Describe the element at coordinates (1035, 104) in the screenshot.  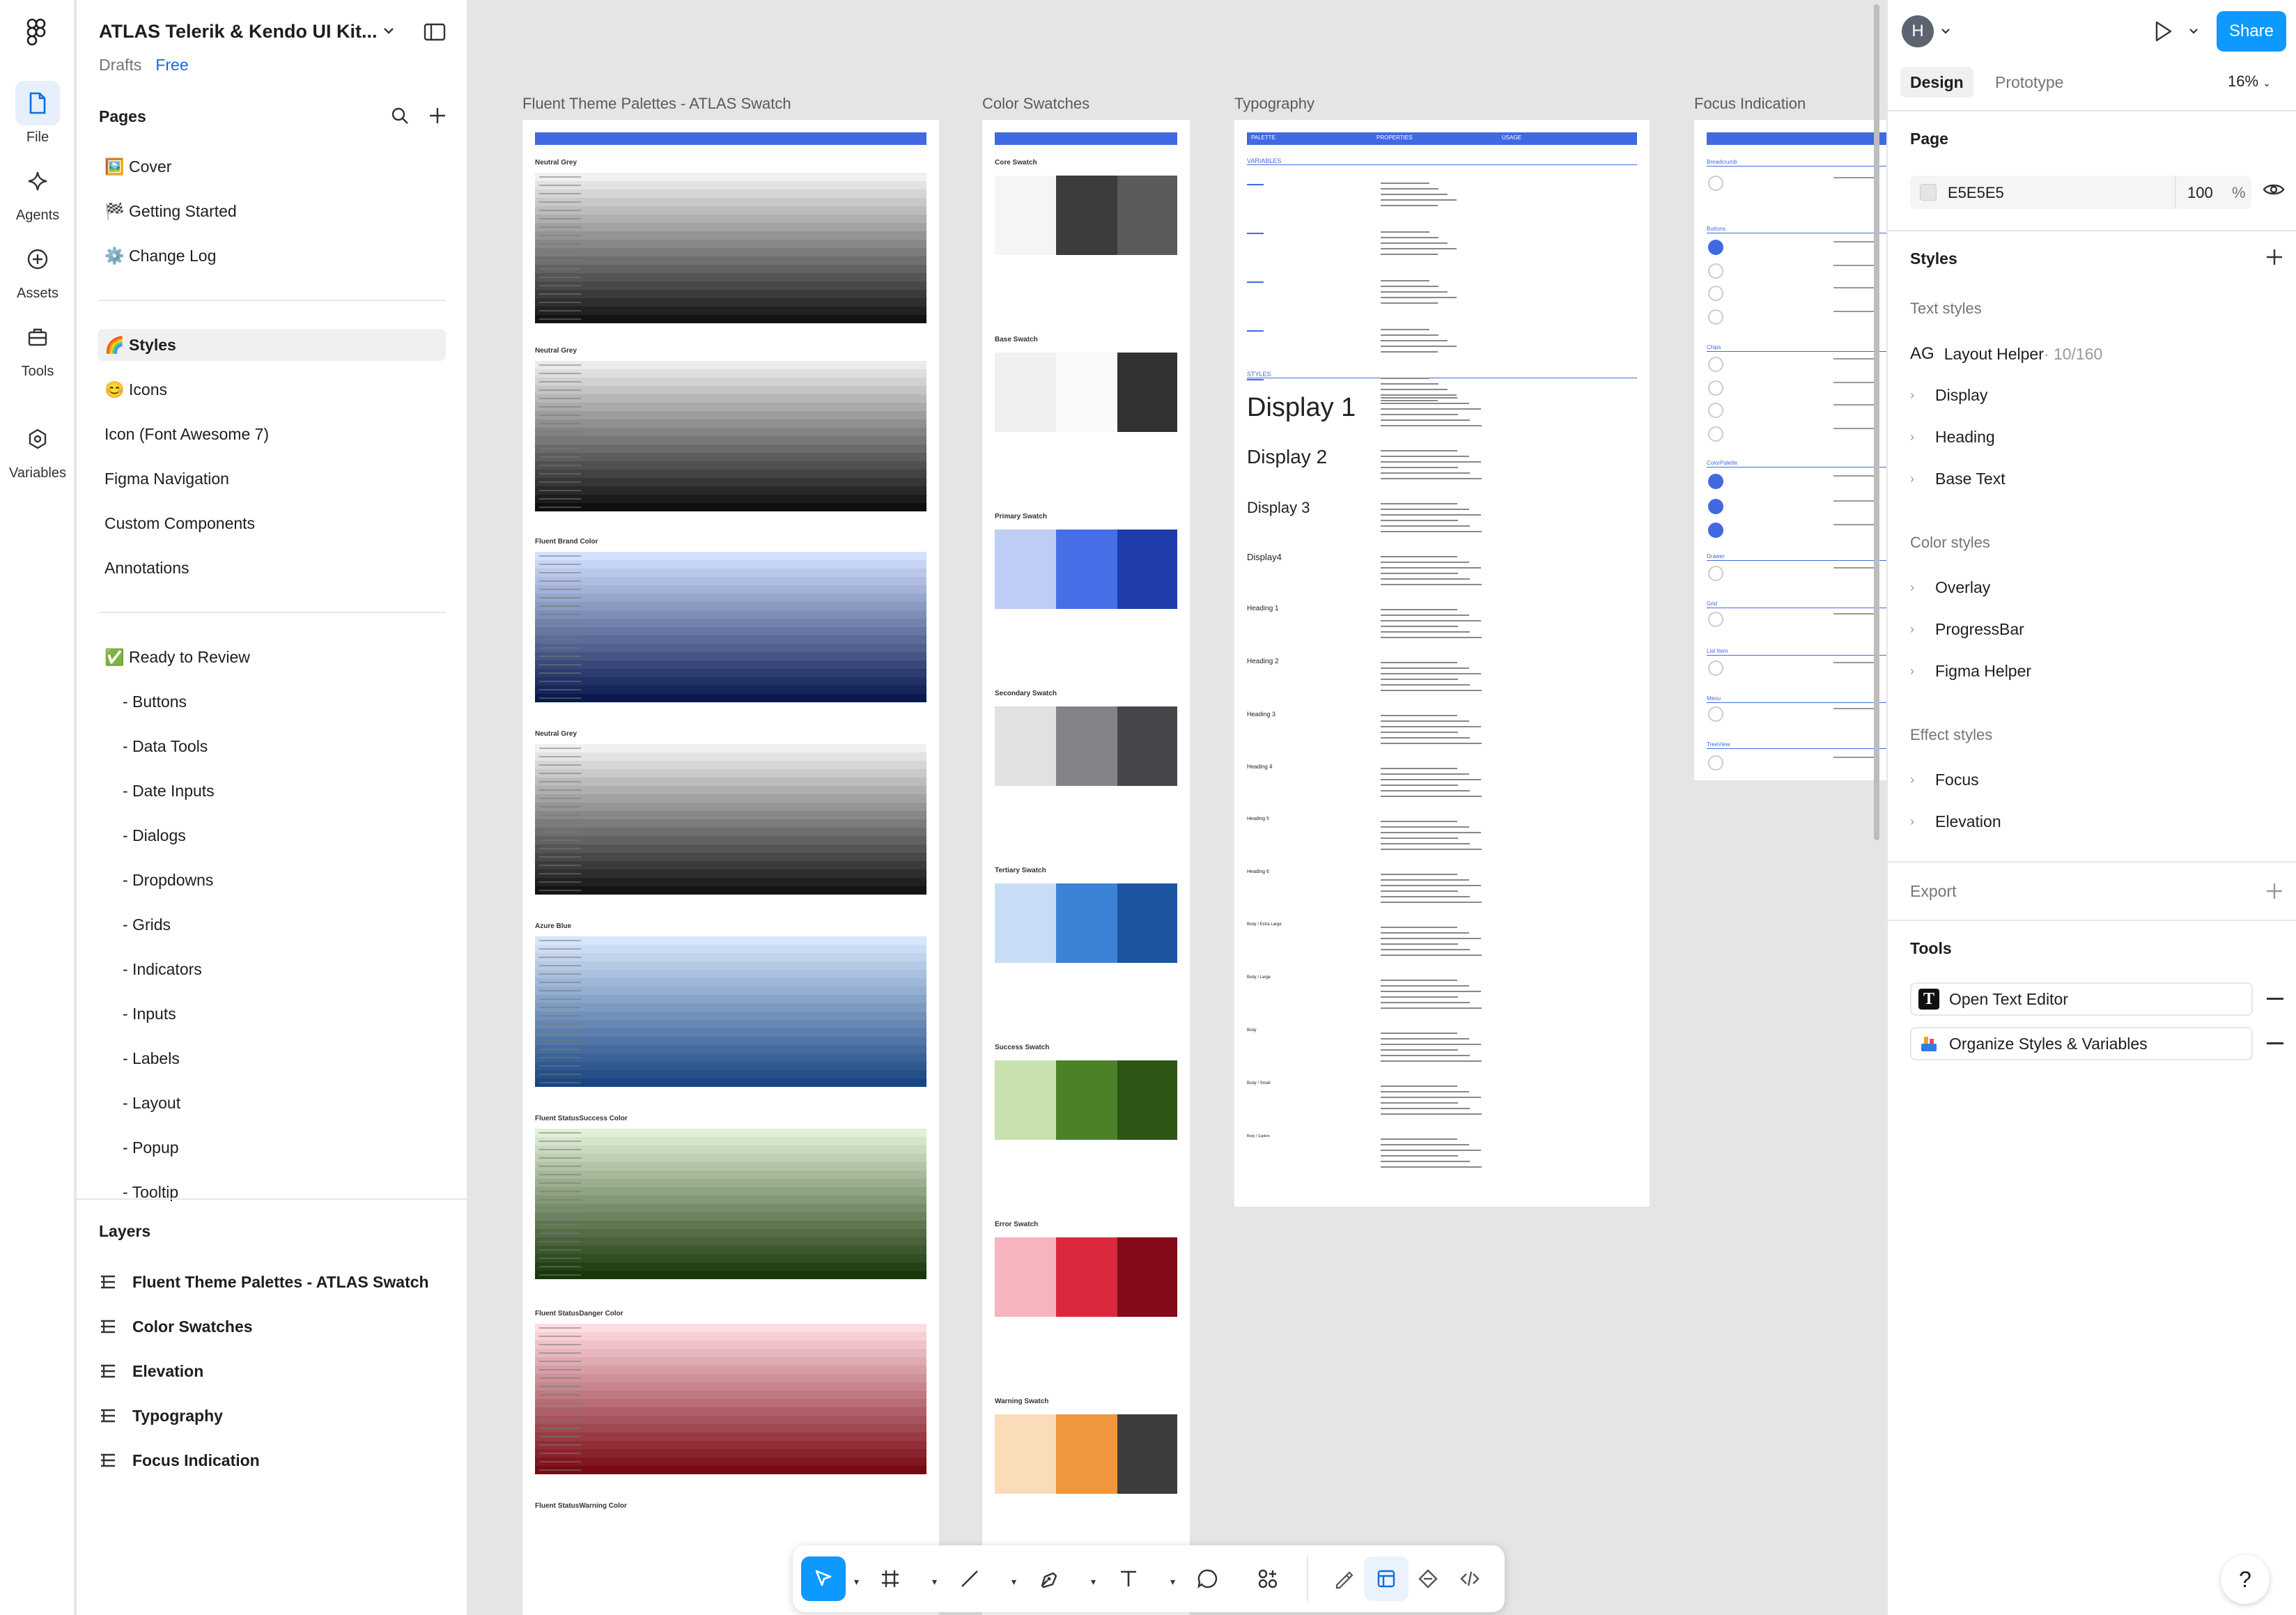
I see `frame-label: Color Swatches` at that location.